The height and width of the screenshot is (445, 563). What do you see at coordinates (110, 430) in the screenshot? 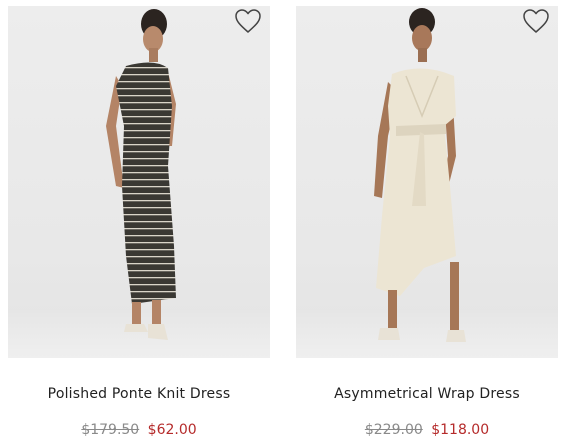
I see `original-price: $179.50` at bounding box center [110, 430].